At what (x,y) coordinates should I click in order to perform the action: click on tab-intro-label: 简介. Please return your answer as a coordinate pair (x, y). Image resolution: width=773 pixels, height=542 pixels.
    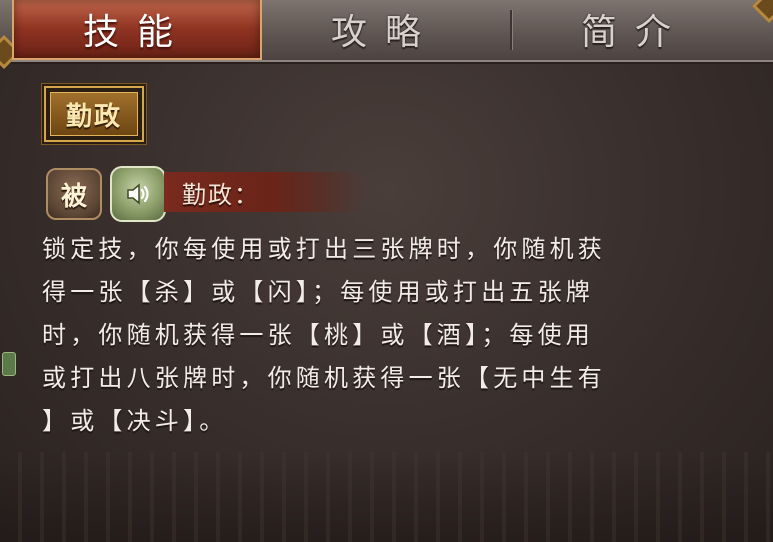
    Looking at the image, I should click on (634, 32).